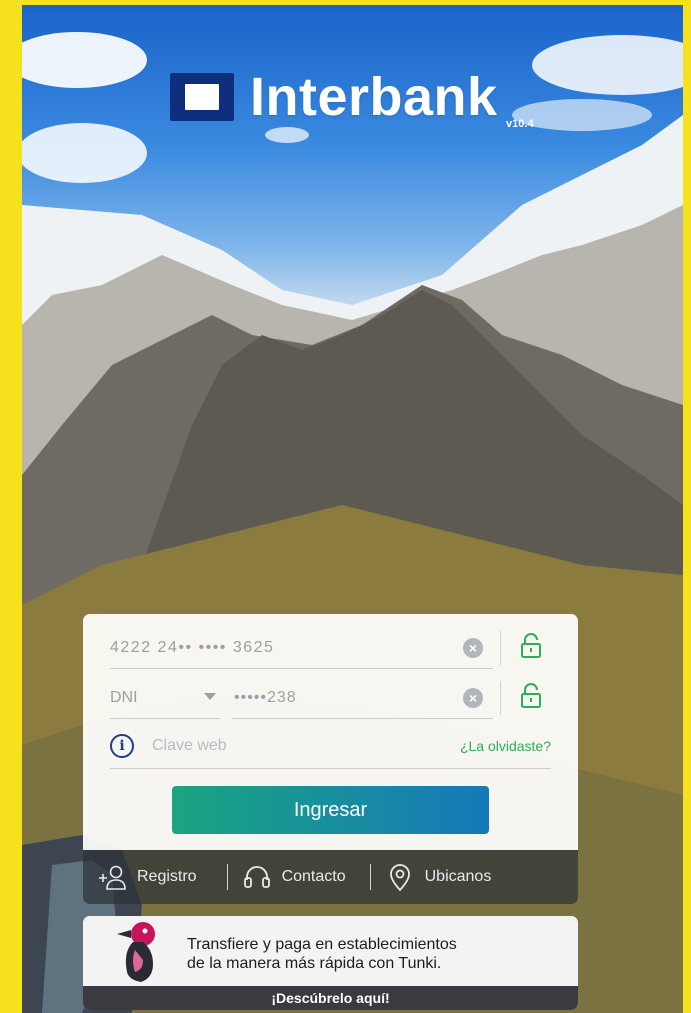 Image resolution: width=691 pixels, height=1013 pixels. Describe the element at coordinates (399, 878) in the screenshot. I see `location-pin-icon` at that location.